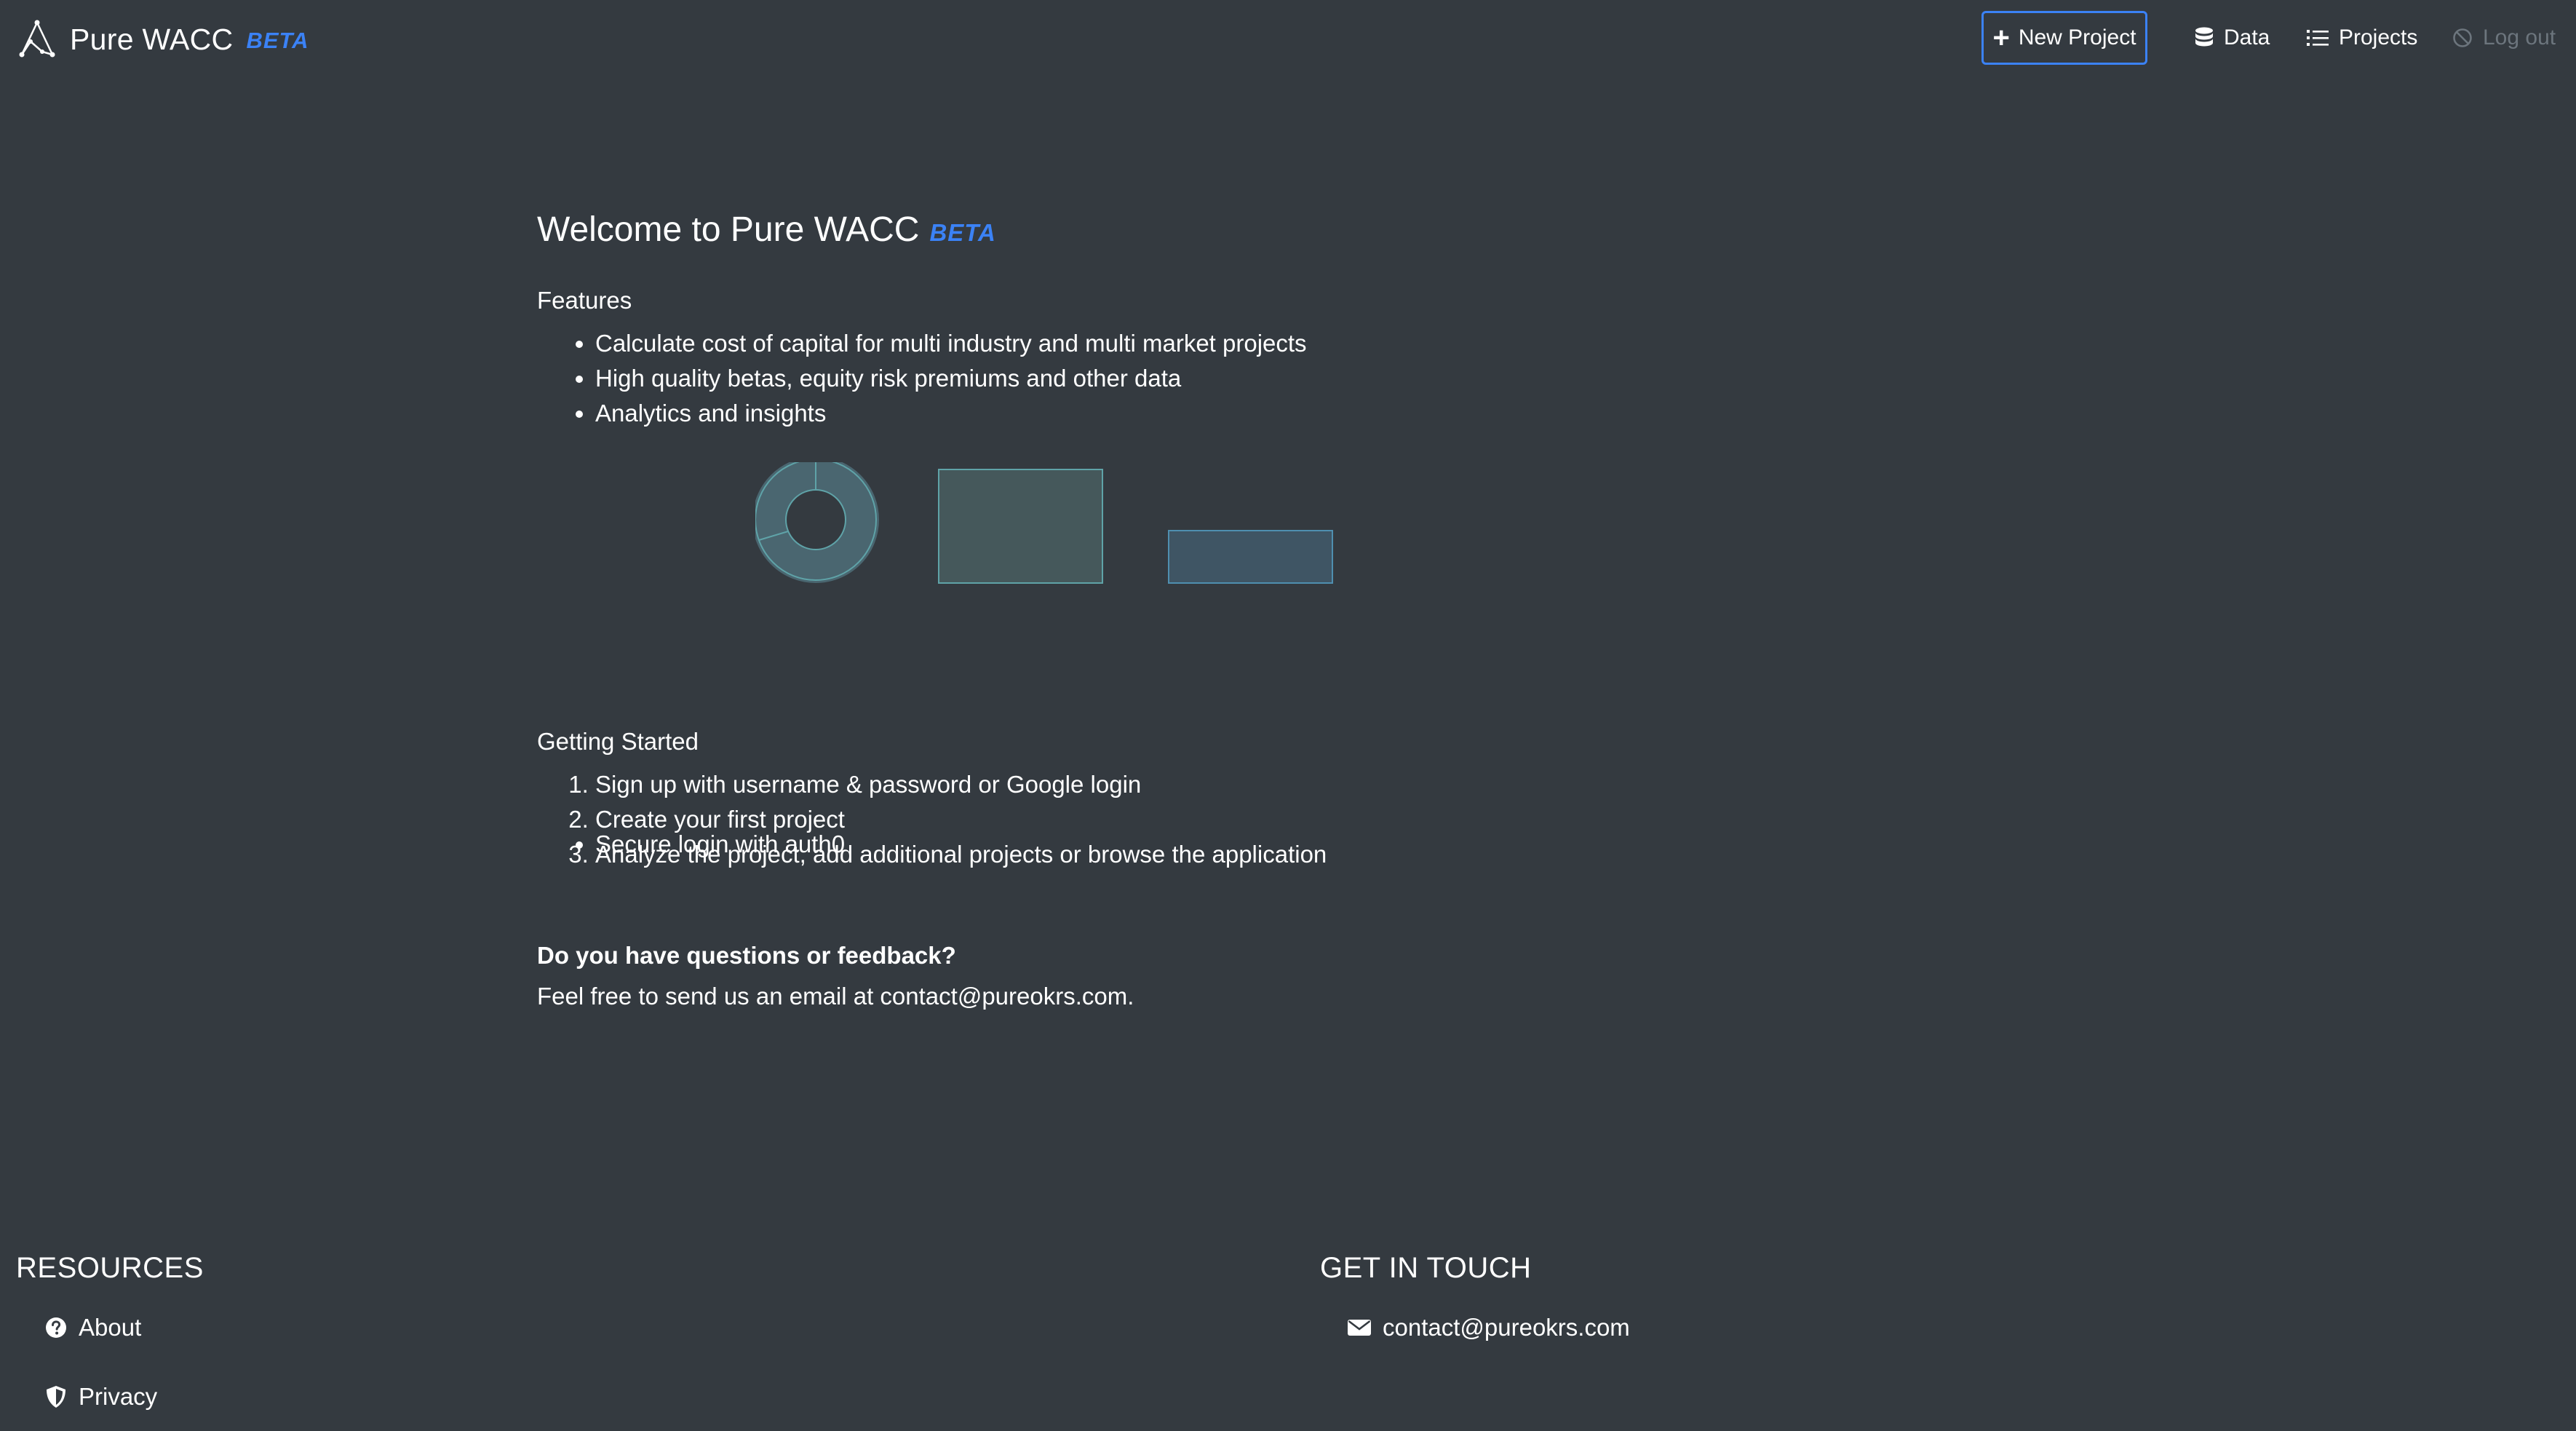  I want to click on welcome-beta-badge: BETA, so click(962, 232).